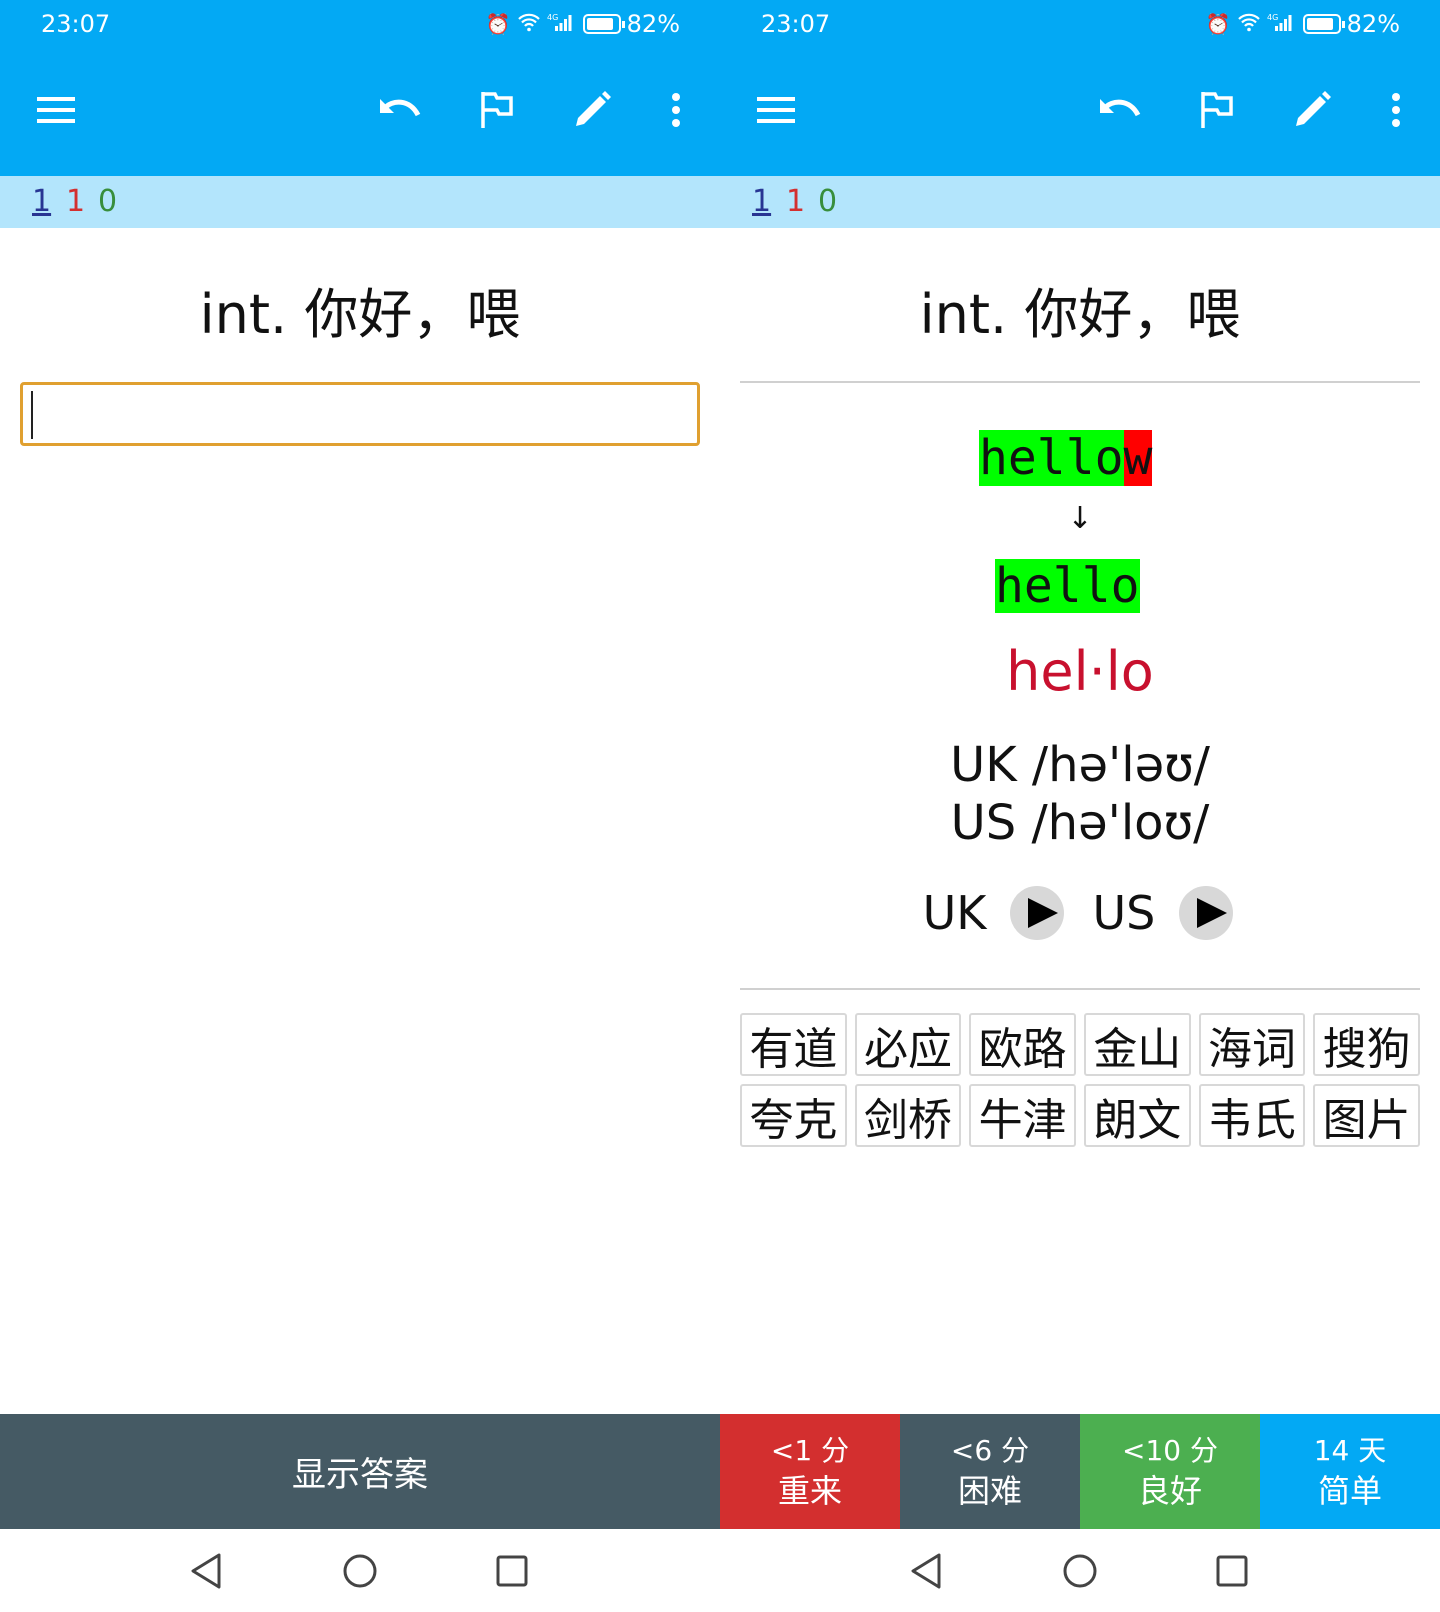  I want to click on again-button: <1 分 重来, so click(810, 1471).